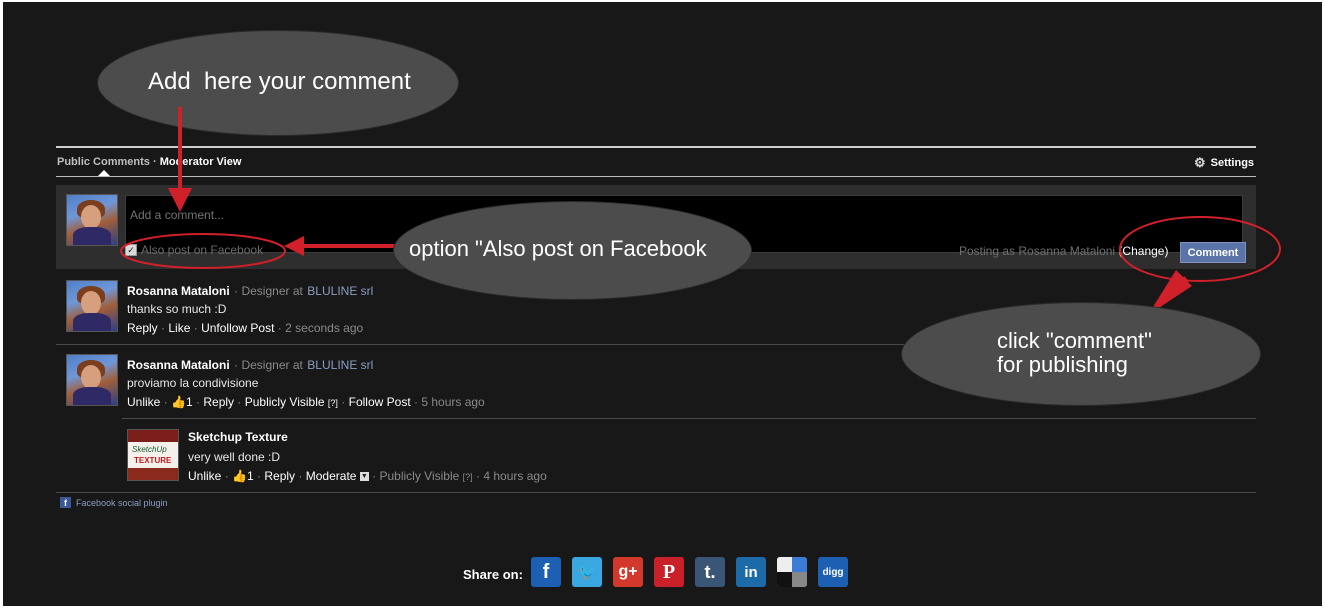 This screenshot has width=1325, height=610. Describe the element at coordinates (1074, 340) in the screenshot. I see `annotation-click-comment-1: click "comment"` at that location.